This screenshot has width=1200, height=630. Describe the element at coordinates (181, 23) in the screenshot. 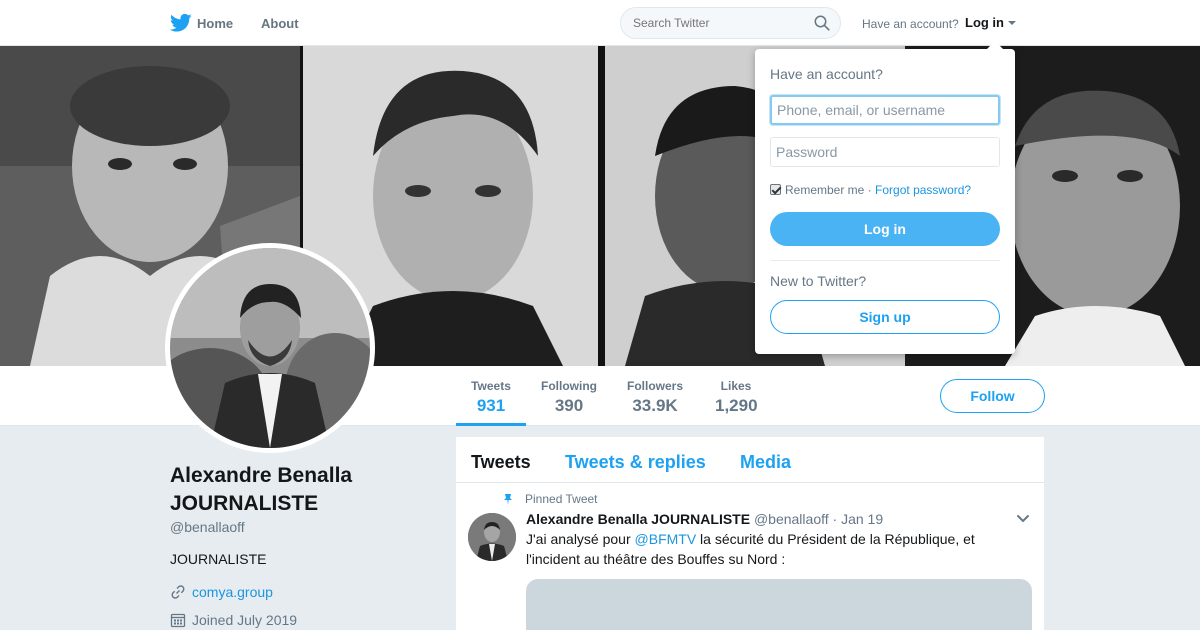

I see `twitter-bird-icon` at that location.